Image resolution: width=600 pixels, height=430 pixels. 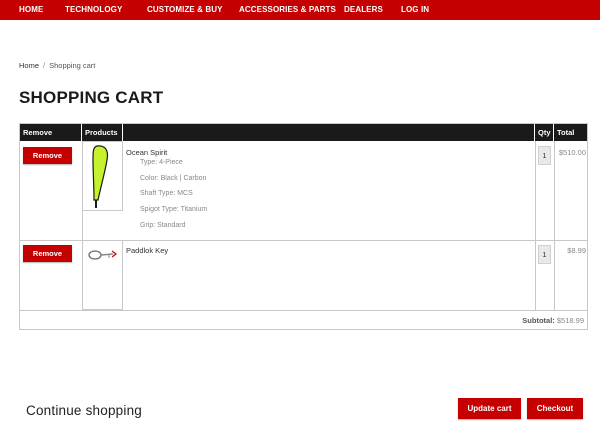 What do you see at coordinates (544, 132) in the screenshot?
I see `header-qty: Qty` at bounding box center [544, 132].